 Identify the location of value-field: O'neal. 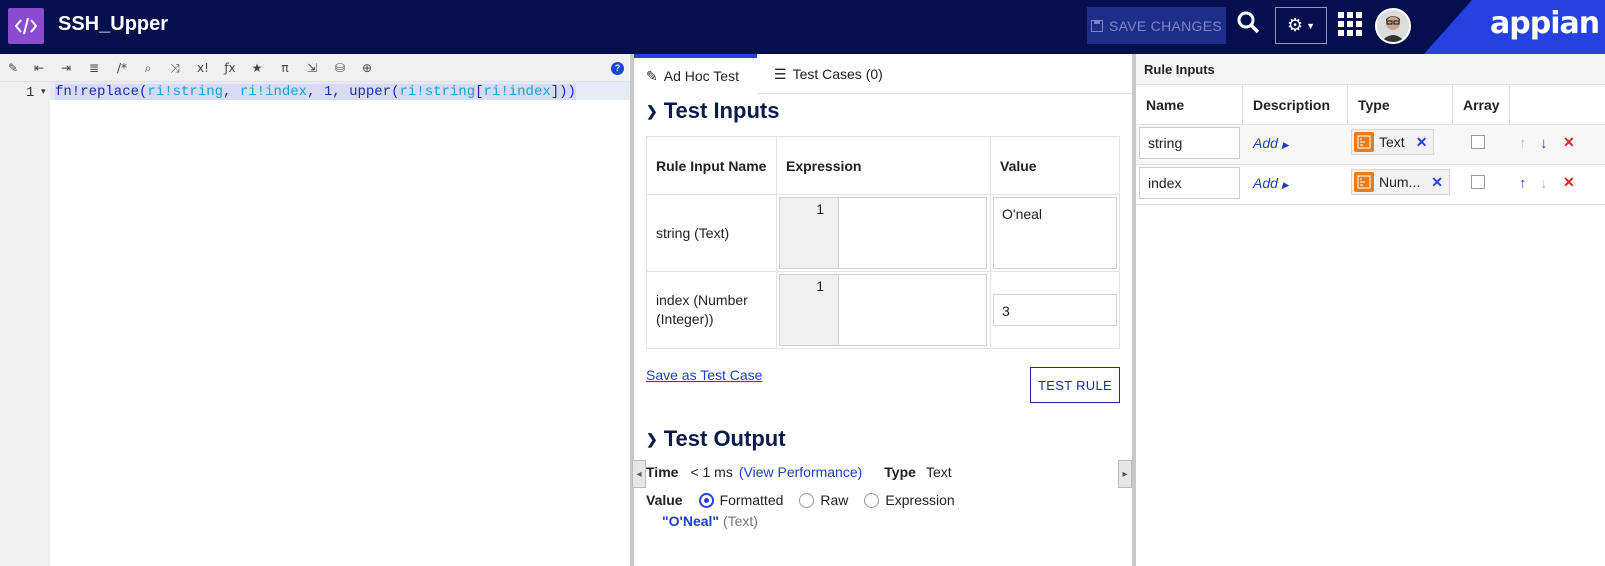
(1055, 233).